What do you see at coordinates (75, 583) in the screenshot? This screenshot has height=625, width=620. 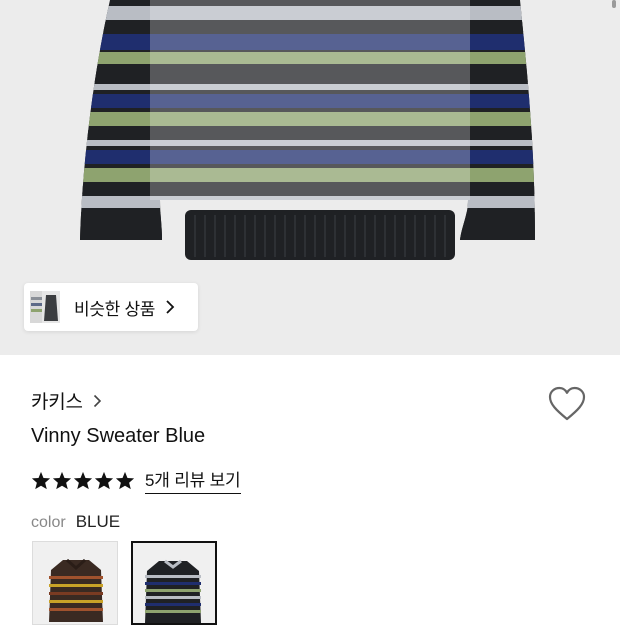 I see `color-swatch-brown` at bounding box center [75, 583].